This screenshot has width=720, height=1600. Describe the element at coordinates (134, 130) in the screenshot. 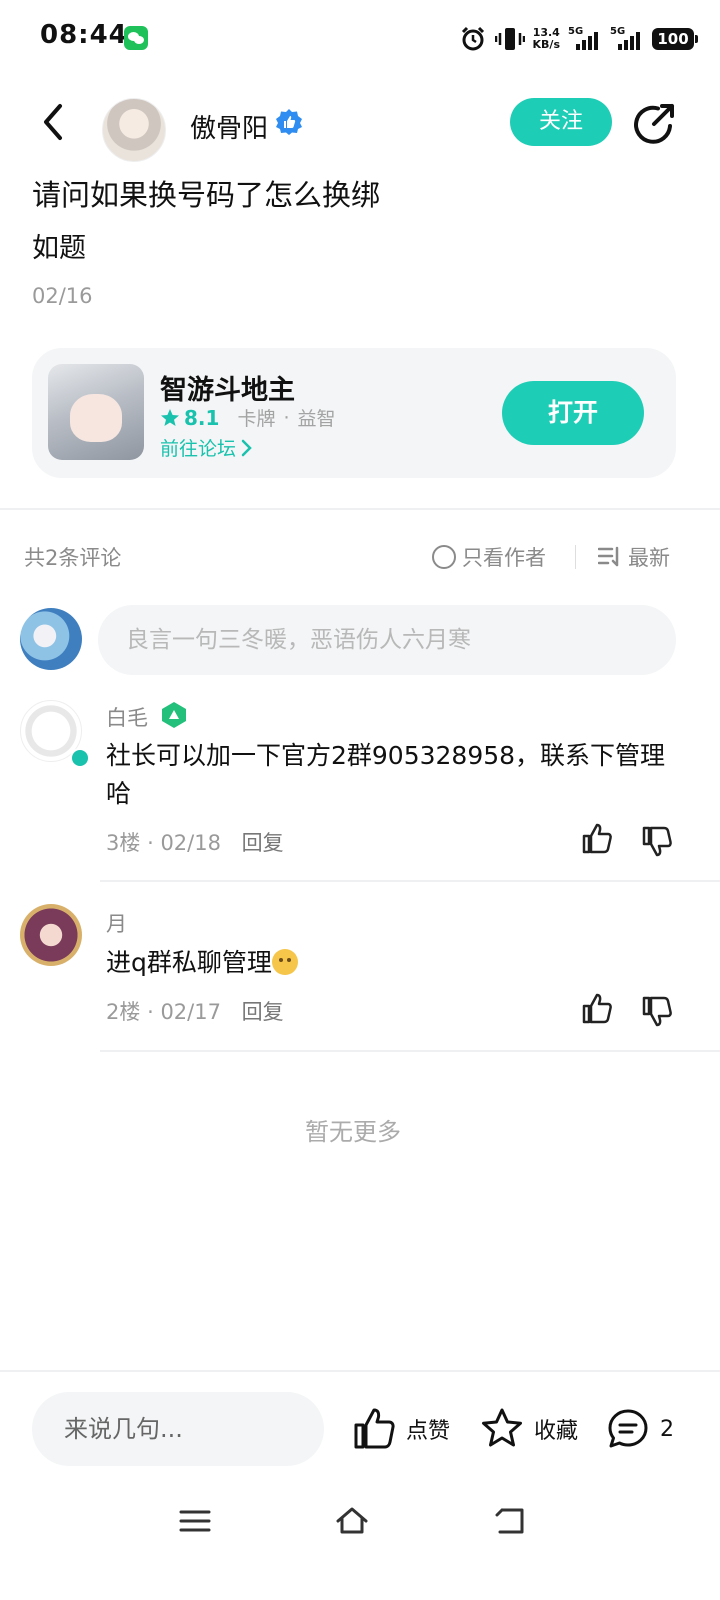

I see `author-avatar` at that location.